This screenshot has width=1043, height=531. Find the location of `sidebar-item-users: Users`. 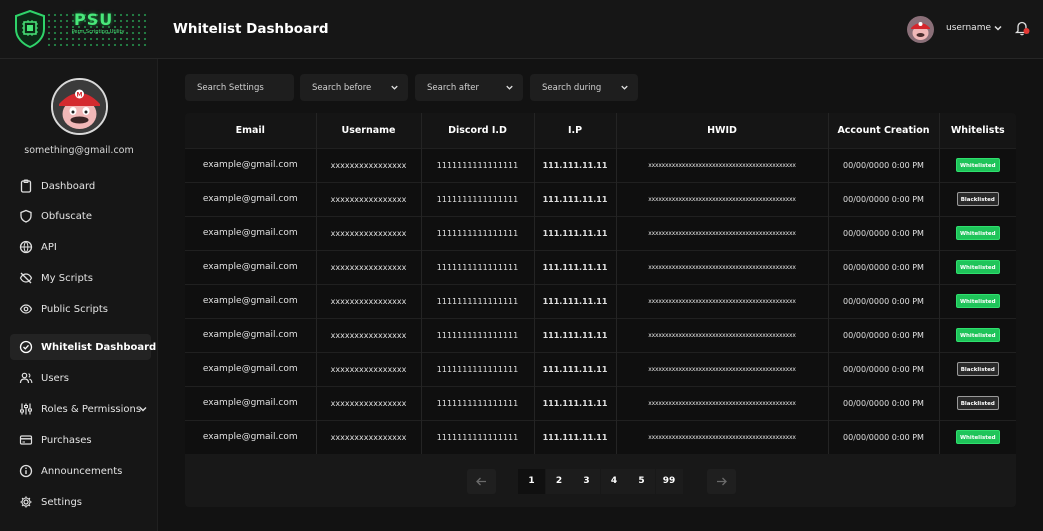

sidebar-item-users: Users is located at coordinates (80, 378).